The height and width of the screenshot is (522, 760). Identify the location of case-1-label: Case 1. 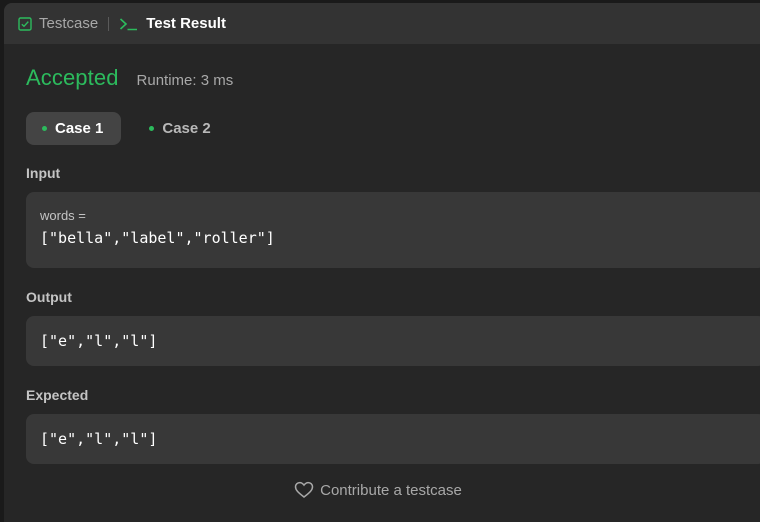
(79, 128).